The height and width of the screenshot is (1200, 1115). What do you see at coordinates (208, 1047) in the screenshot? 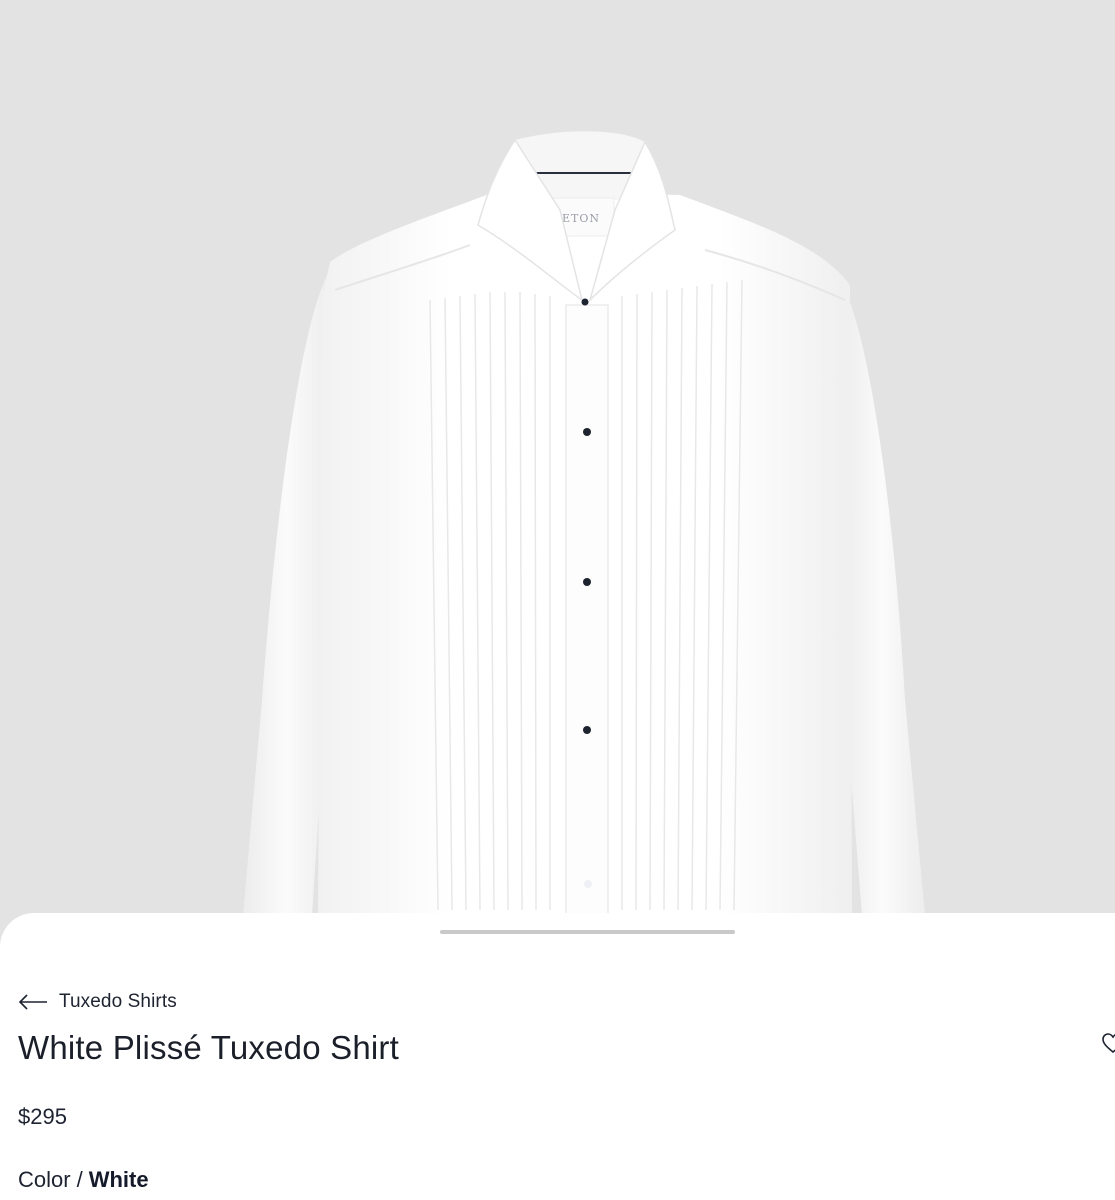
I see `product-title: White Plissé Tuxedo Shirt` at bounding box center [208, 1047].